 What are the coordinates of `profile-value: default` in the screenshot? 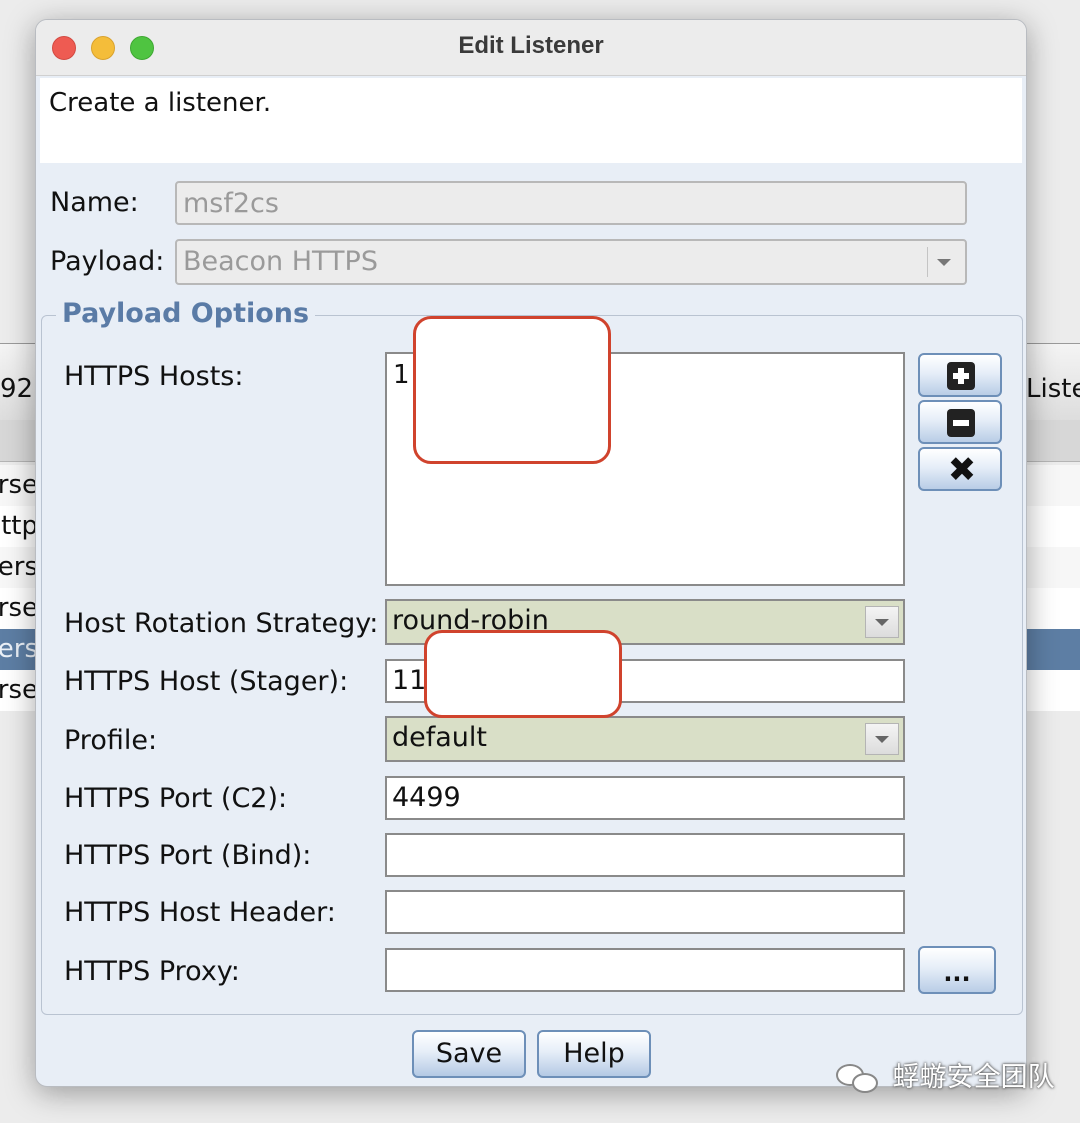 It's located at (440, 737).